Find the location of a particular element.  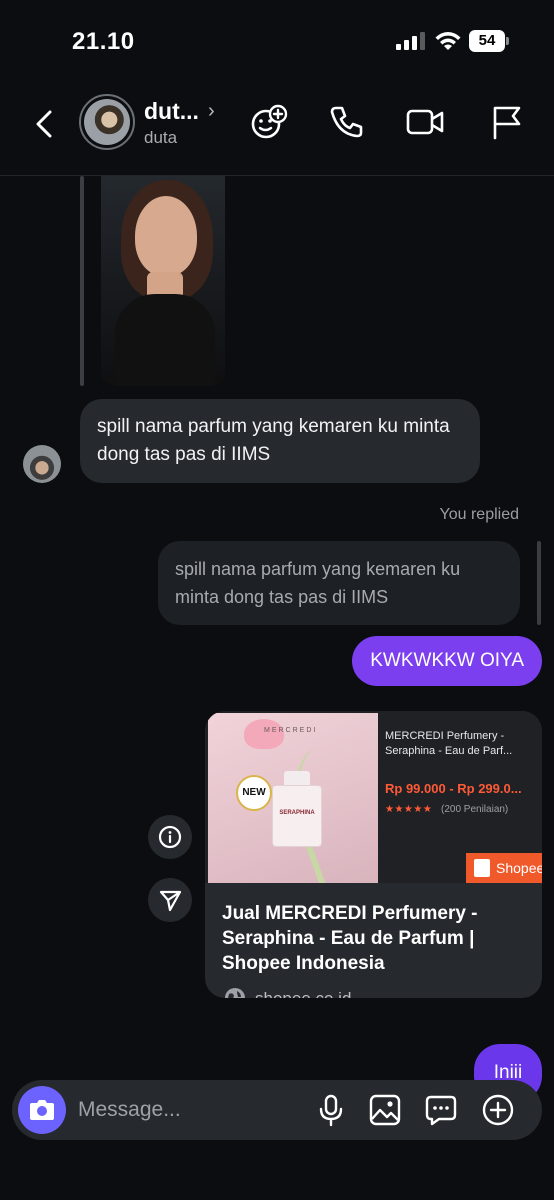

contact-avatar is located at coordinates (107, 122).